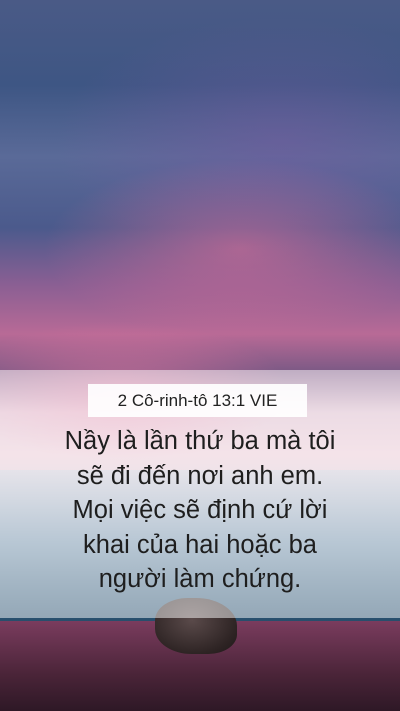 The width and height of the screenshot is (400, 711). I want to click on verse-line: sẽ đi đến nơi anh em., so click(200, 475).